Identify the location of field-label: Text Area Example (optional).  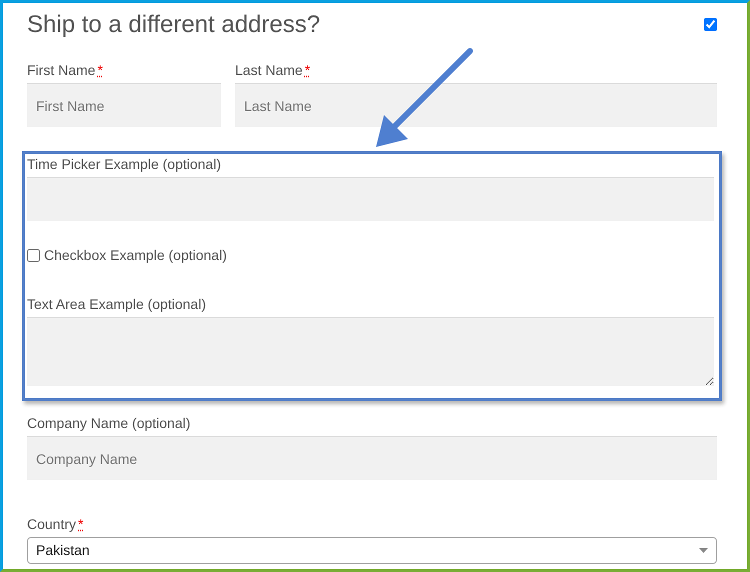
(116, 304).